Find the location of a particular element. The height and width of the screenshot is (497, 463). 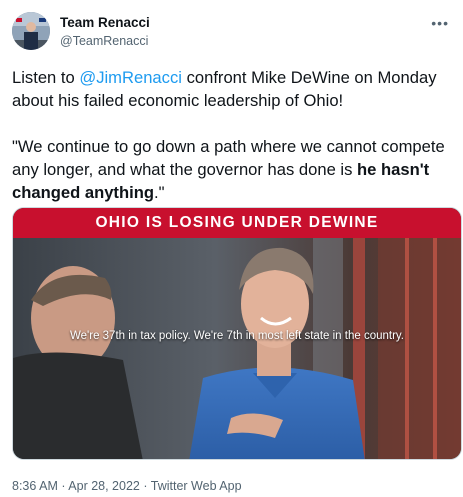

avatar is located at coordinates (31, 31).